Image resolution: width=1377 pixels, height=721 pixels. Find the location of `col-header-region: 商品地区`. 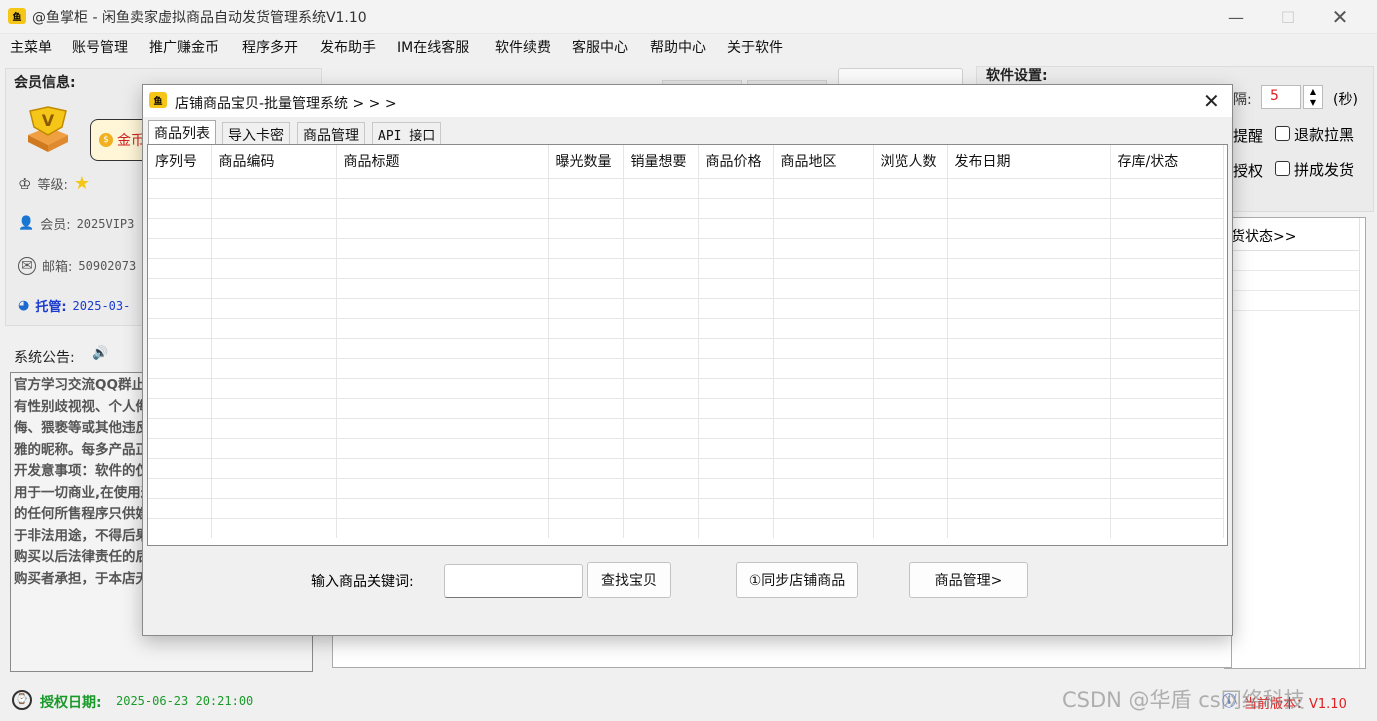

col-header-region: 商品地区 is located at coordinates (823, 161).